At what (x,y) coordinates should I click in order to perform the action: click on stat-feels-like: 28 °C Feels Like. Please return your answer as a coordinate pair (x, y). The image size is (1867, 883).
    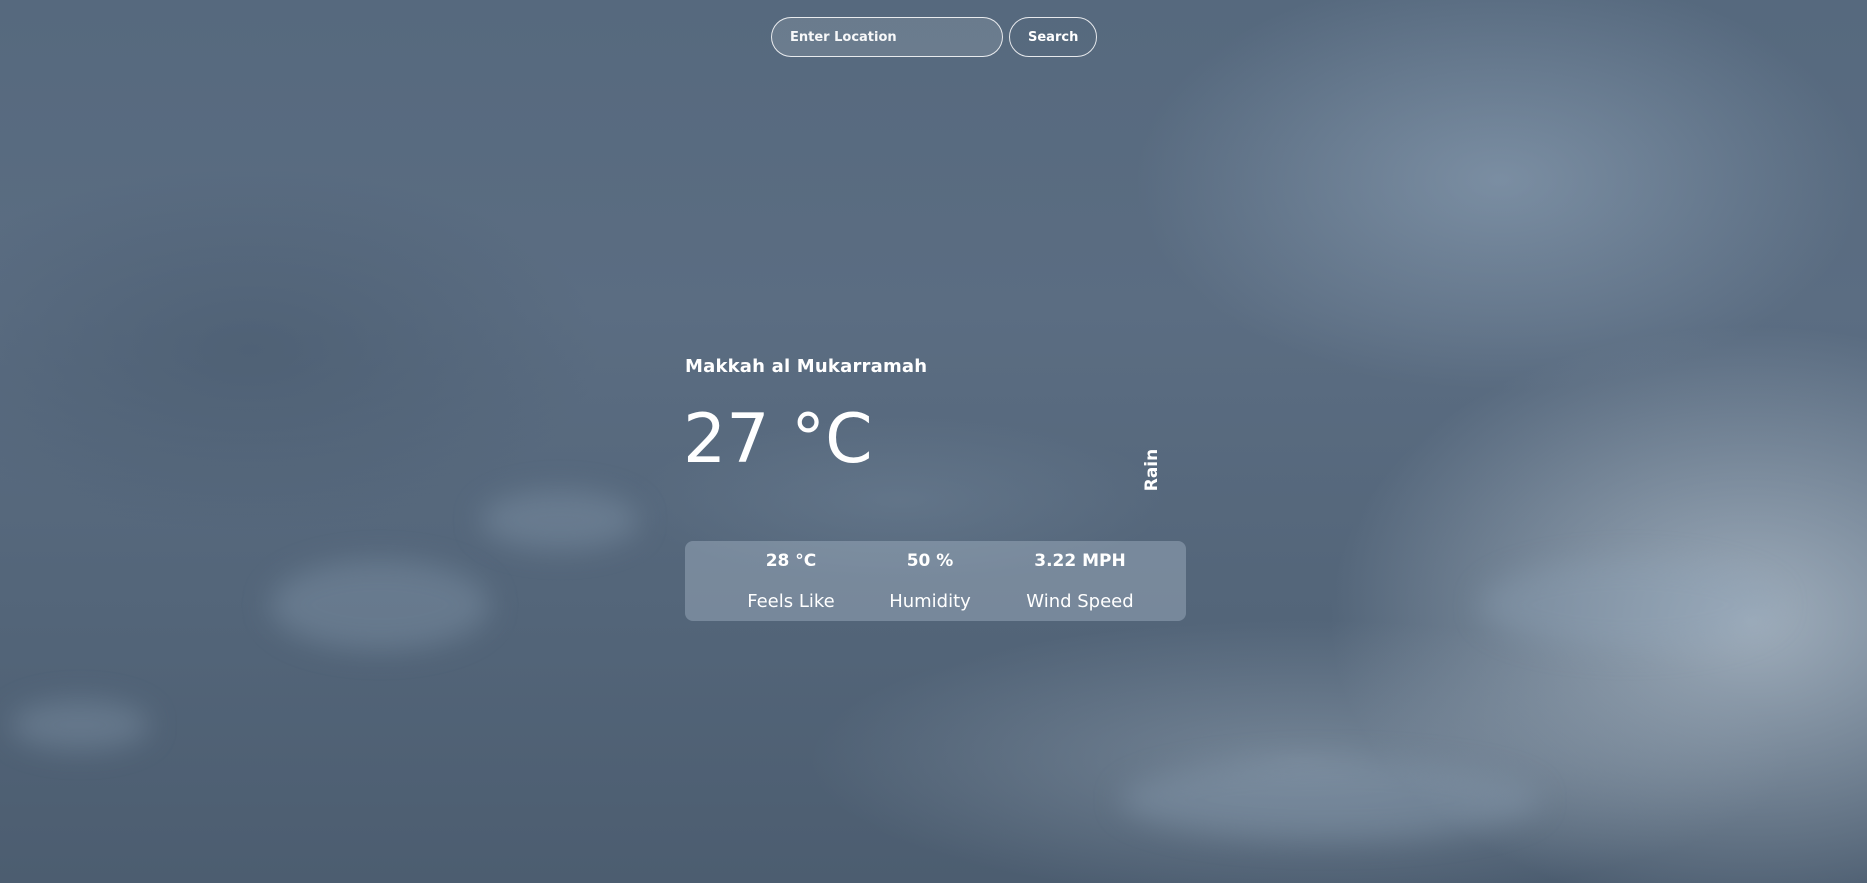
    Looking at the image, I should click on (791, 581).